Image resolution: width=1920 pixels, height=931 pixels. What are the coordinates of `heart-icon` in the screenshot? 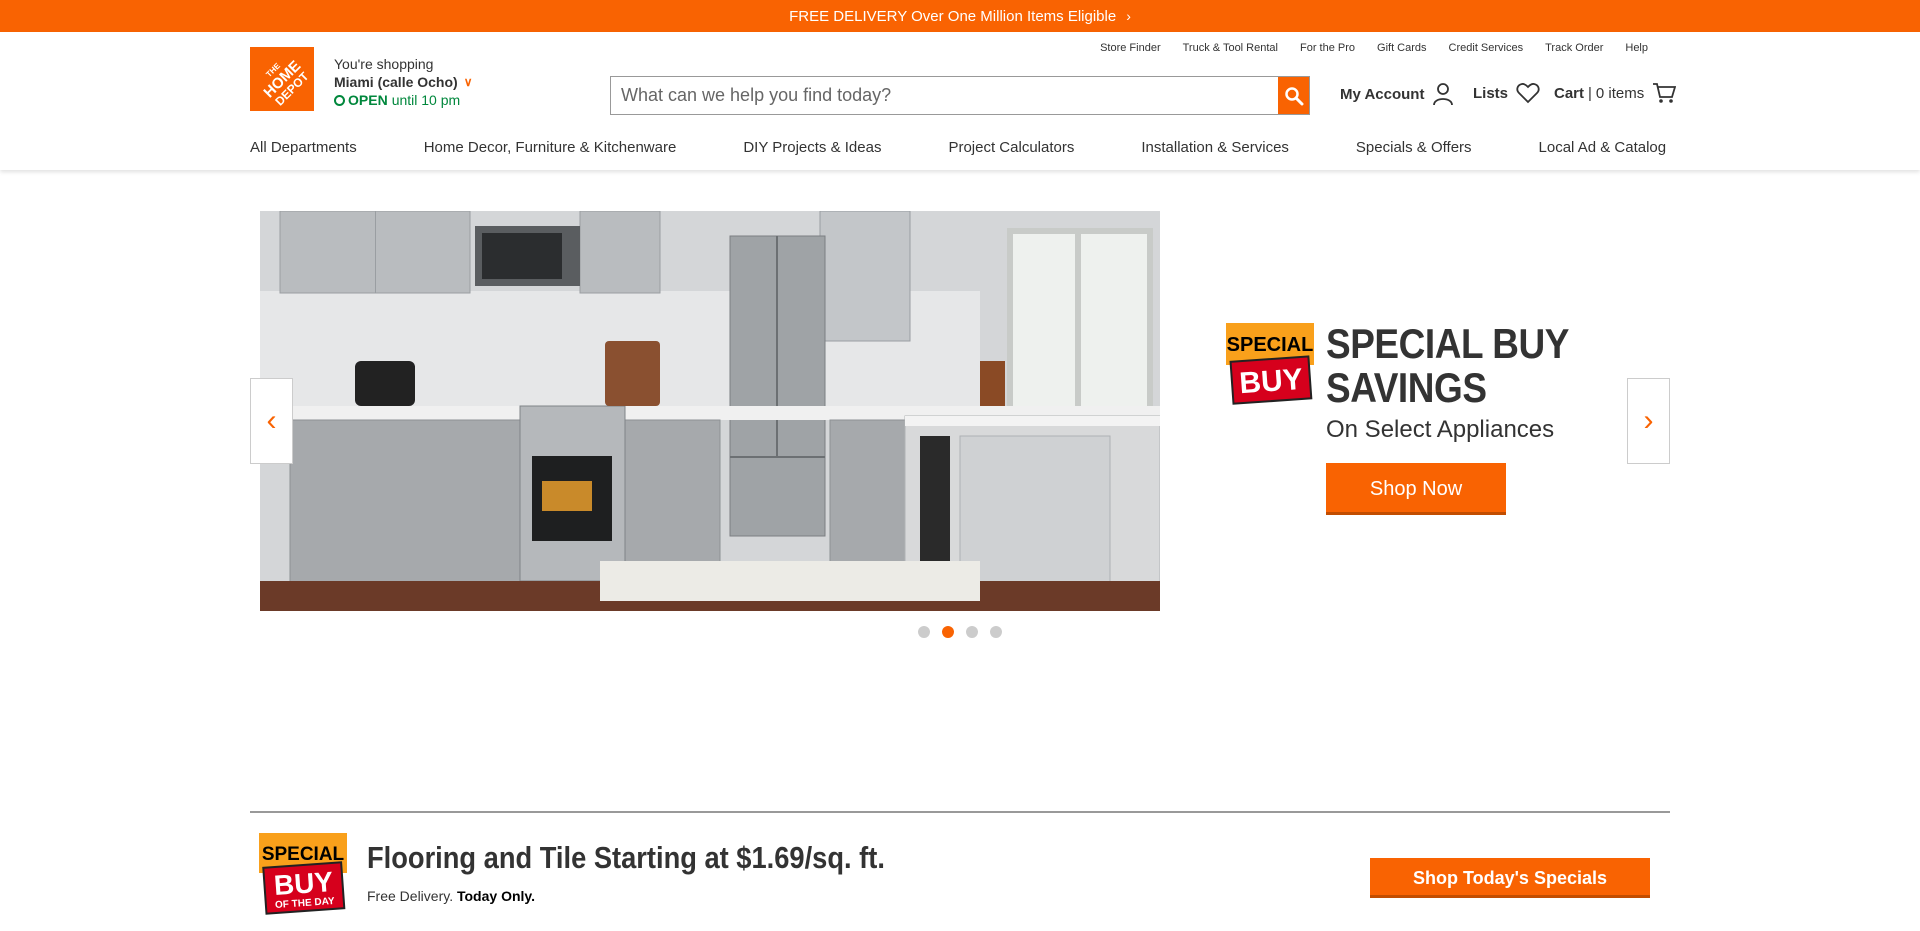 It's located at (1528, 93).